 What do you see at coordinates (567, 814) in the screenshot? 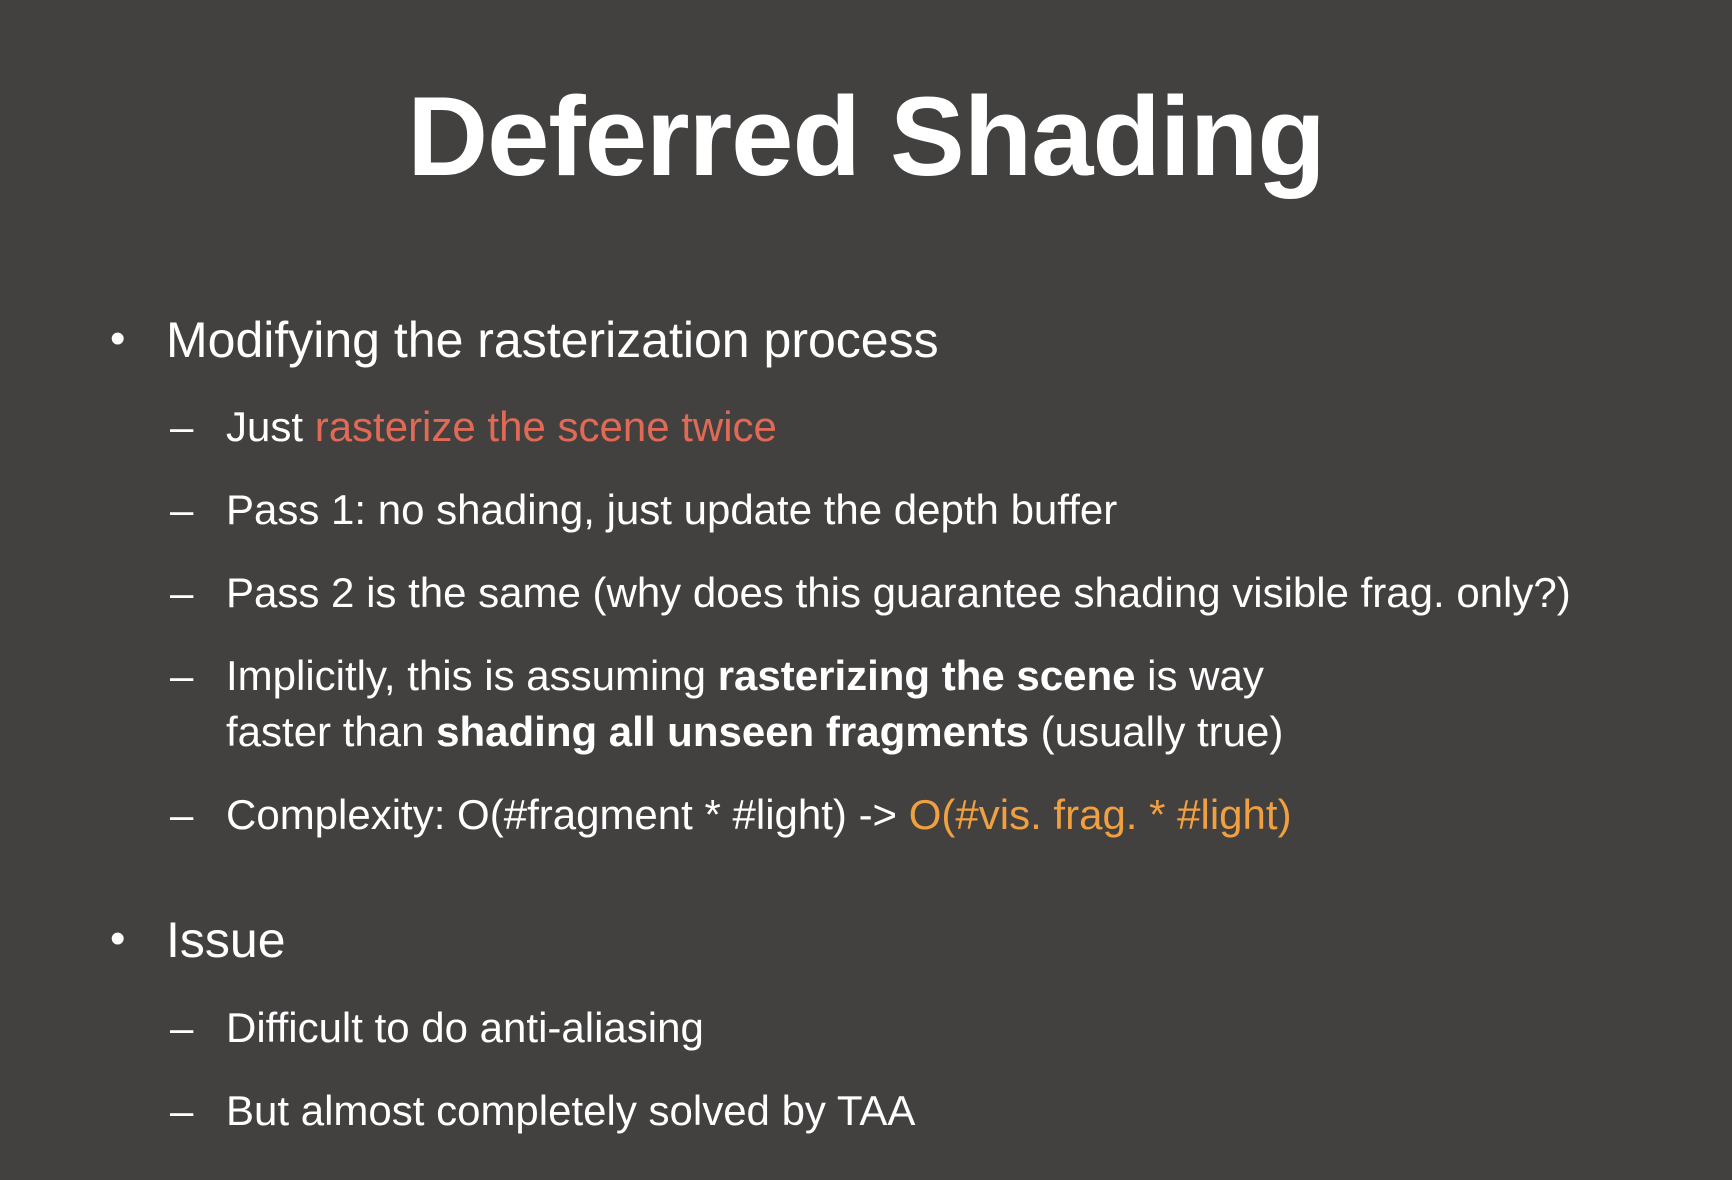
I see `sub-item-prefix: Complexity: O(#fragment * #light) ->` at bounding box center [567, 814].